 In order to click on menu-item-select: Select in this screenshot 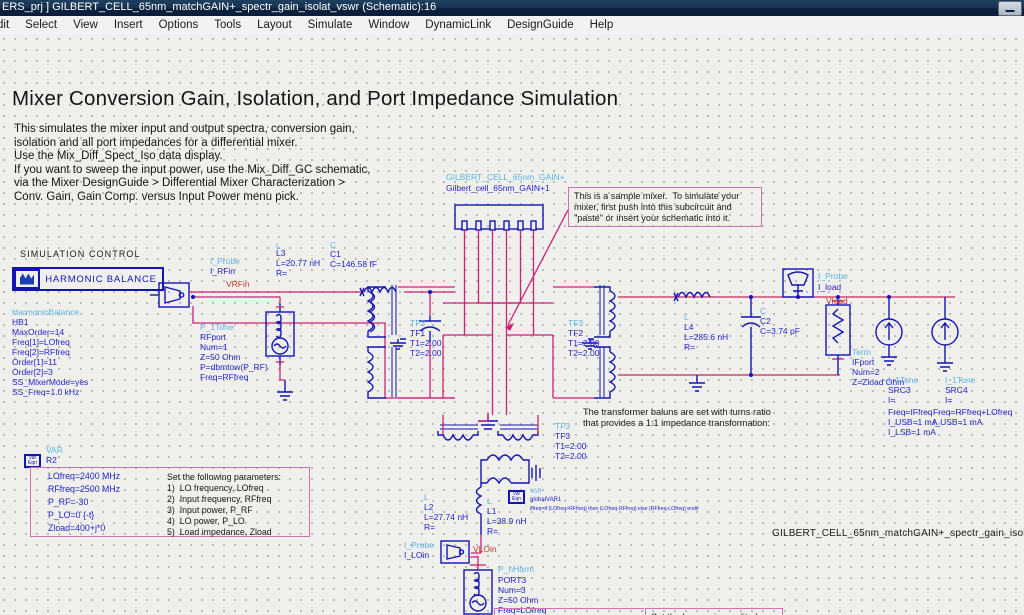, I will do `click(41, 25)`.